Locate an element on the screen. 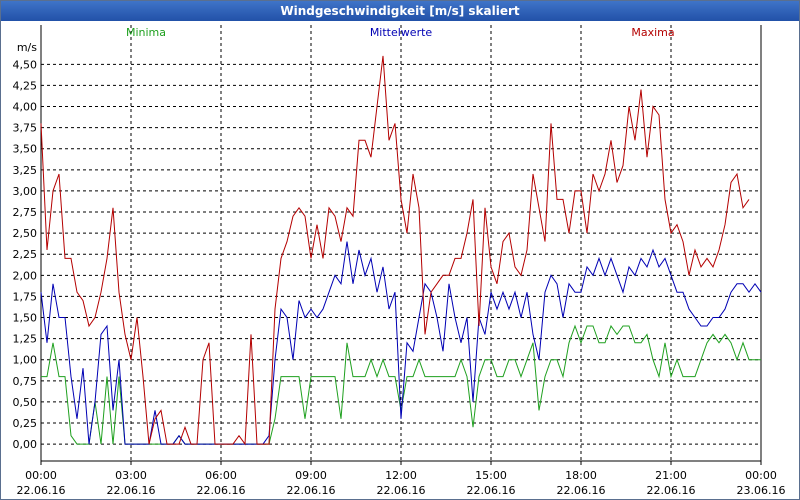  x-tick-time: 06:00 is located at coordinates (221, 475).